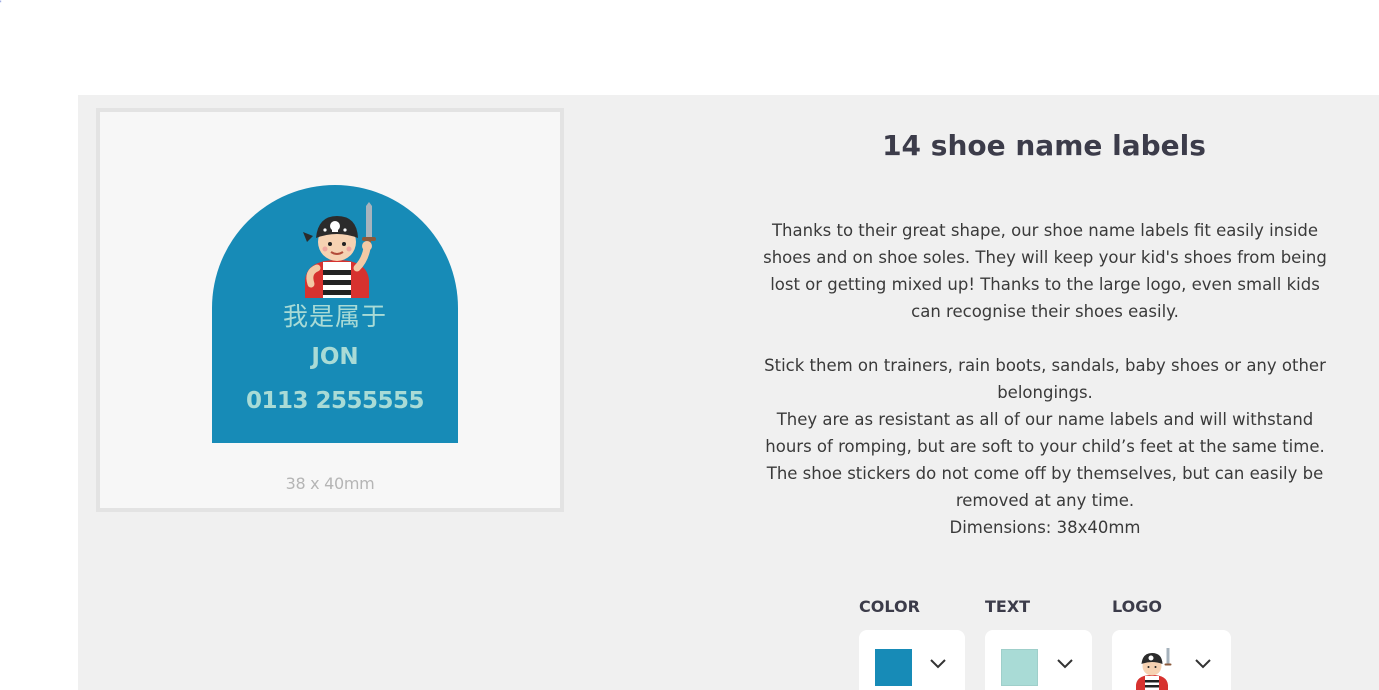 Image resolution: width=1379 pixels, height=690 pixels. What do you see at coordinates (1, 3) in the screenshot?
I see `corner-mark: '` at bounding box center [1, 3].